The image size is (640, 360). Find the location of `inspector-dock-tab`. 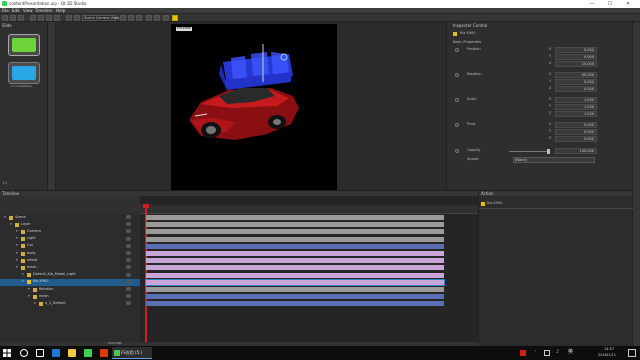

inspector-dock-tab is located at coordinates (636, 191).